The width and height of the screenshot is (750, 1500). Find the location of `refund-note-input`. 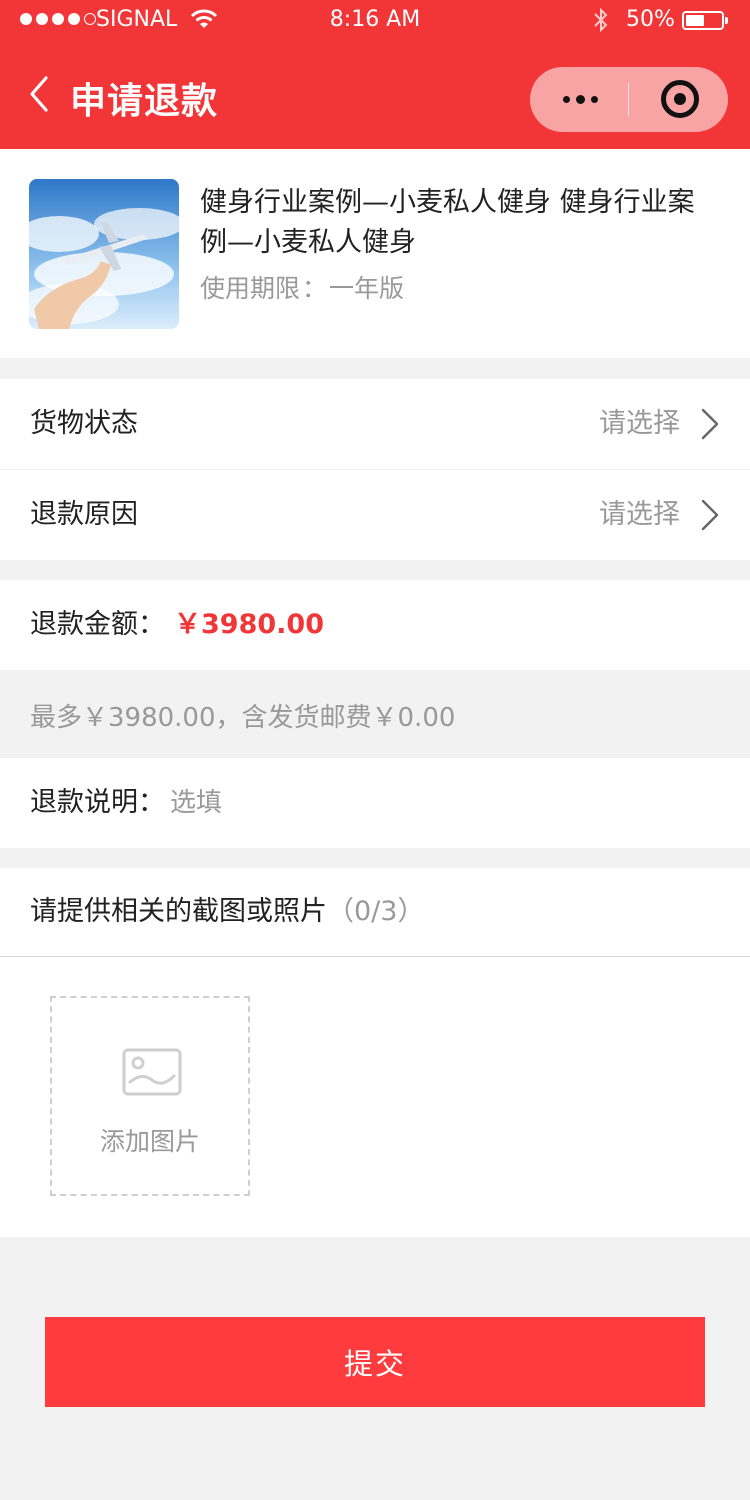

refund-note-input is located at coordinates (440, 803).